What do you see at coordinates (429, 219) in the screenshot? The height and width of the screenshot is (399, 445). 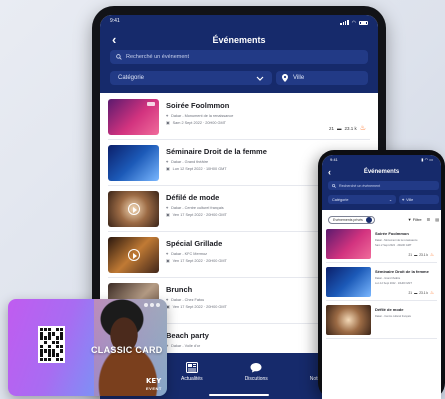 I see `list-view-icon: ☰` at bounding box center [429, 219].